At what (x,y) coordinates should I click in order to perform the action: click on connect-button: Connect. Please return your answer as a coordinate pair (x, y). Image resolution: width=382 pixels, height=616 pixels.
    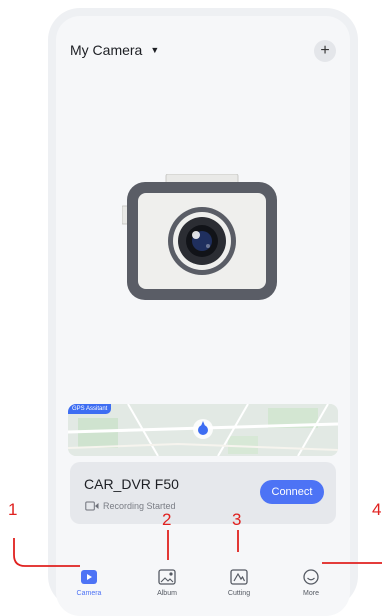
    Looking at the image, I should click on (292, 492).